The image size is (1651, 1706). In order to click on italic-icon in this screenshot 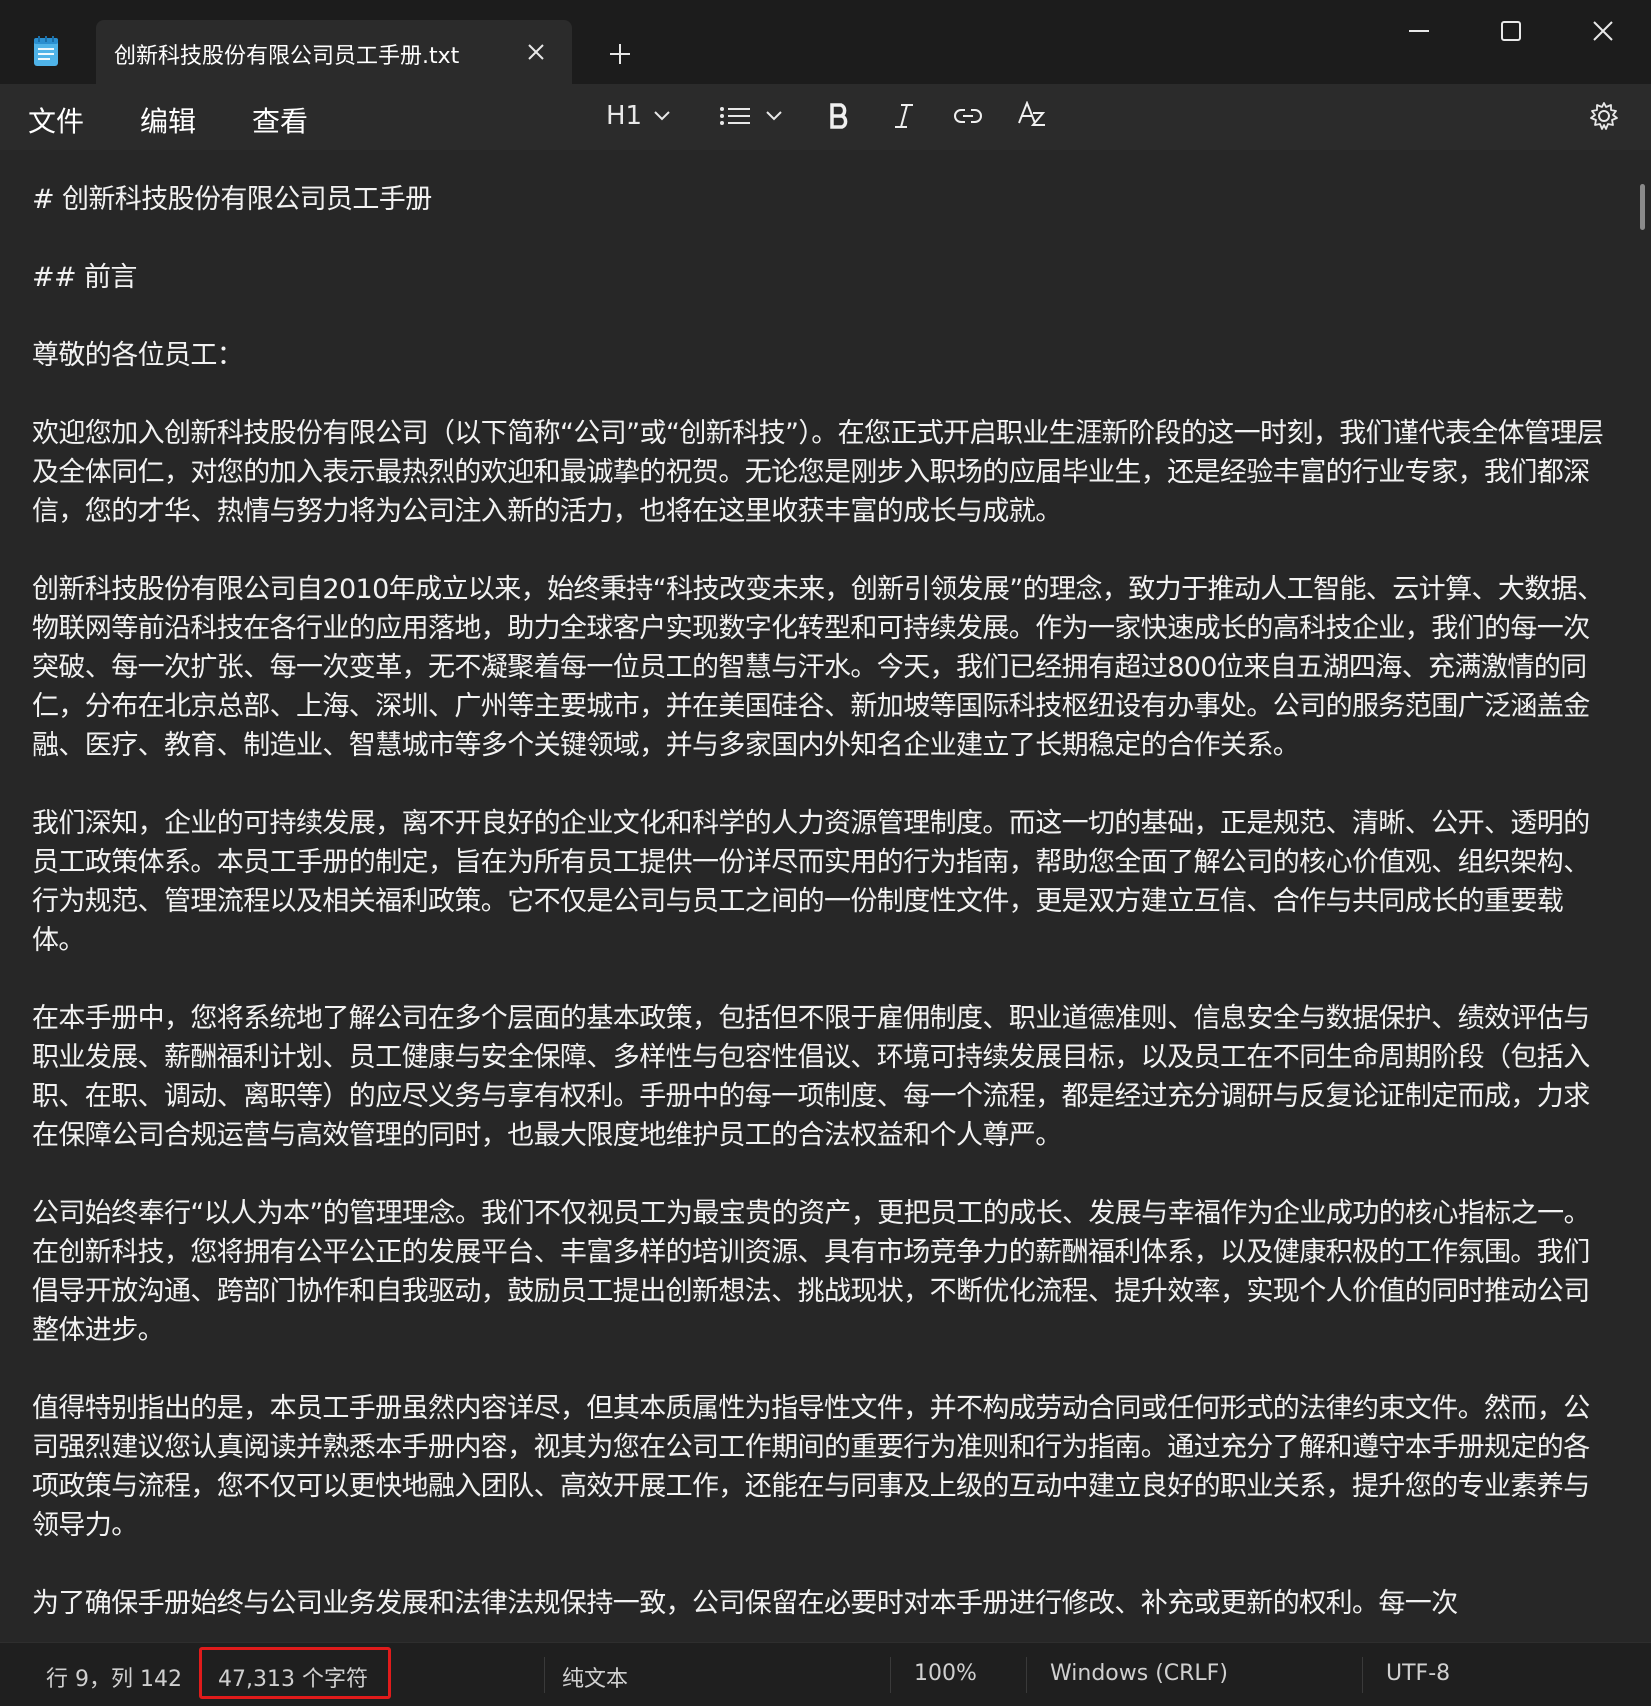, I will do `click(904, 116)`.